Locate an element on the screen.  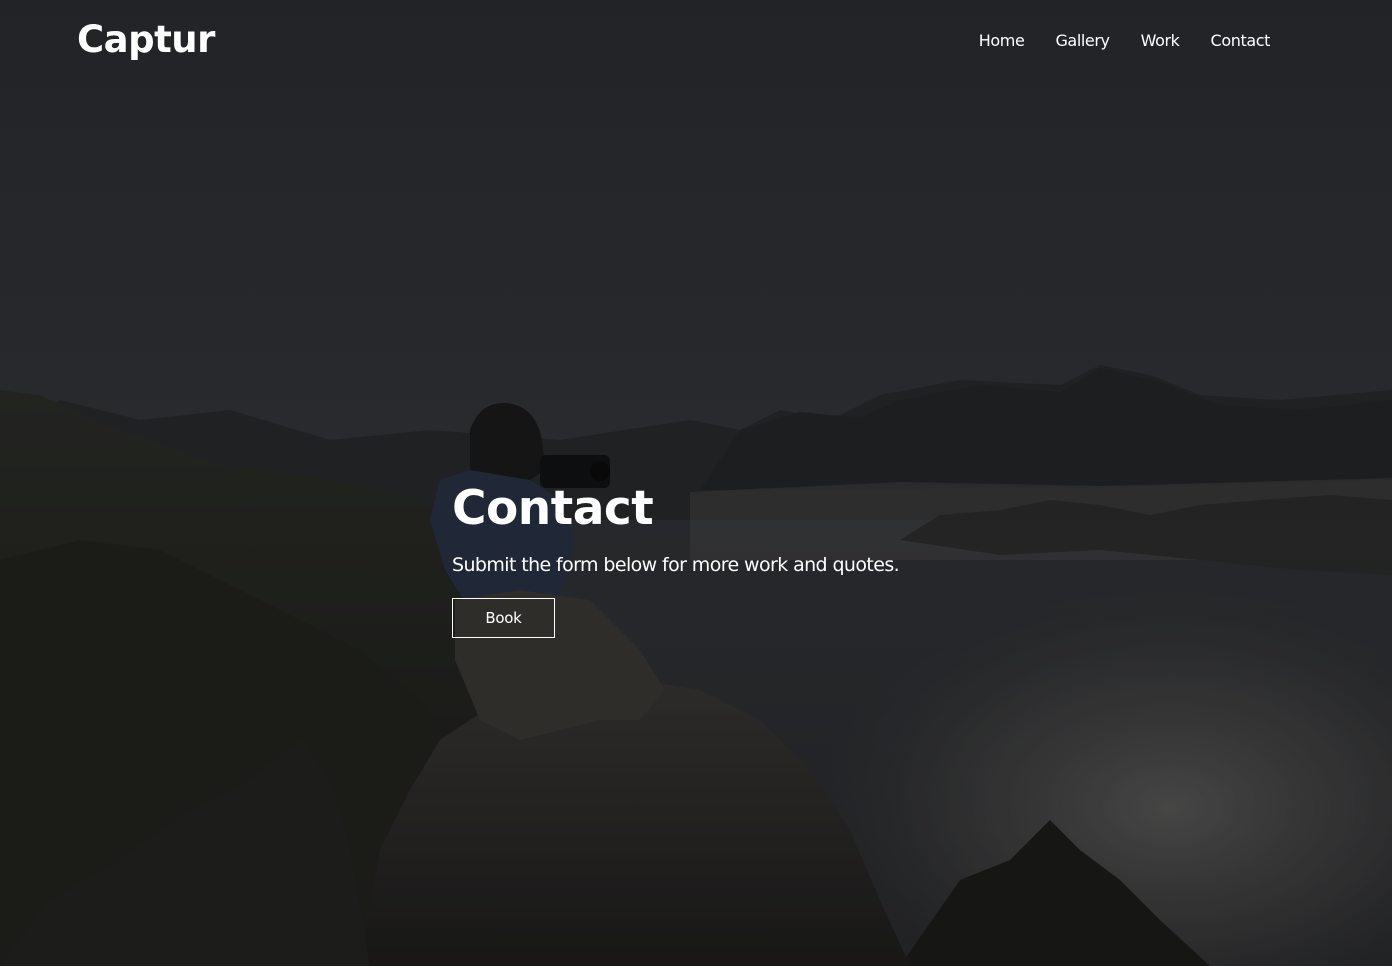
brand-logo: Captur is located at coordinates (146, 39).